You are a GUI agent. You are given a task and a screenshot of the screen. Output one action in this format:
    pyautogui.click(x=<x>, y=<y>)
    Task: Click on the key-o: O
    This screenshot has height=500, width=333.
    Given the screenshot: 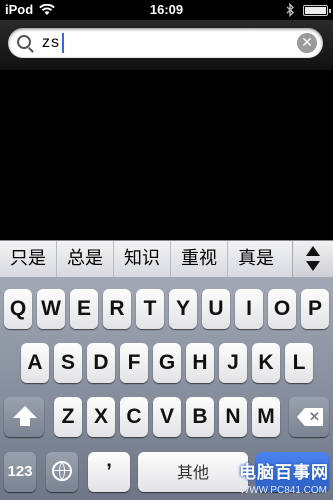 What is the action you would take?
    pyautogui.click(x=282, y=309)
    